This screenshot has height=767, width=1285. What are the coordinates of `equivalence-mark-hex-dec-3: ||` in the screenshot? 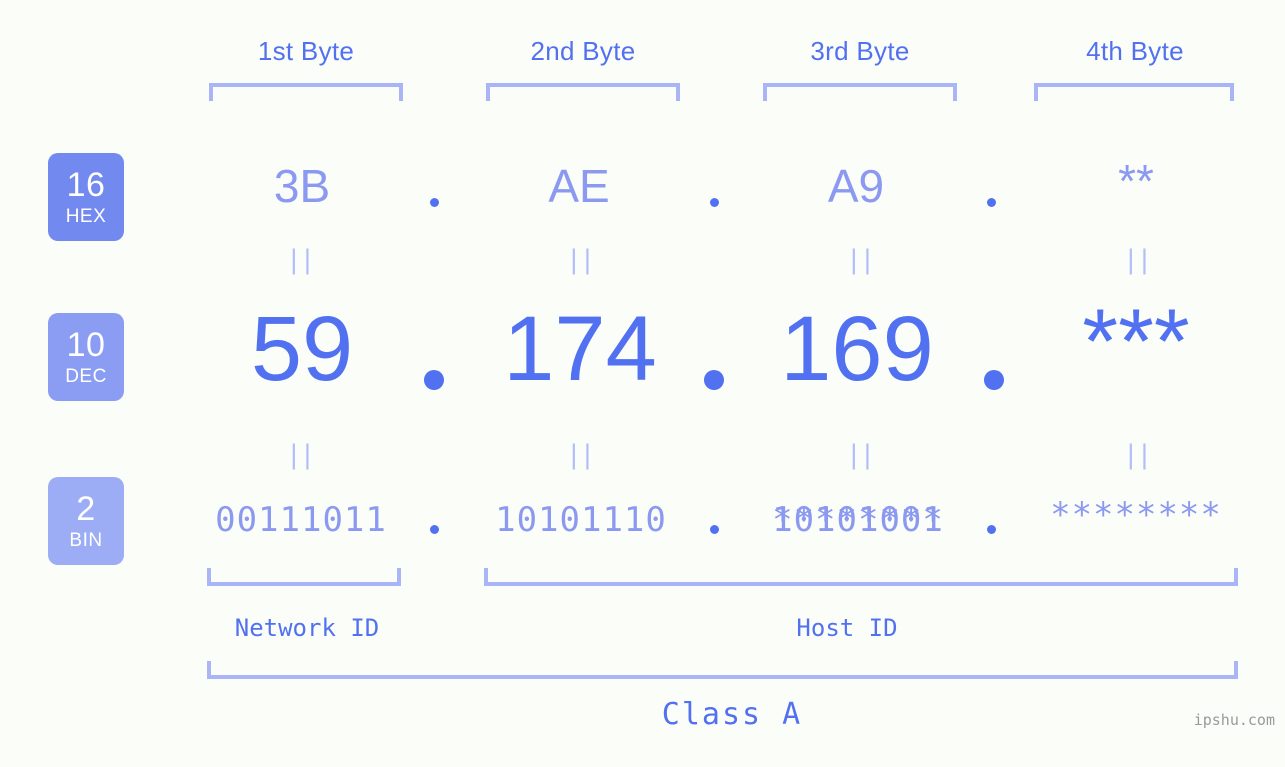 It's located at (860, 260).